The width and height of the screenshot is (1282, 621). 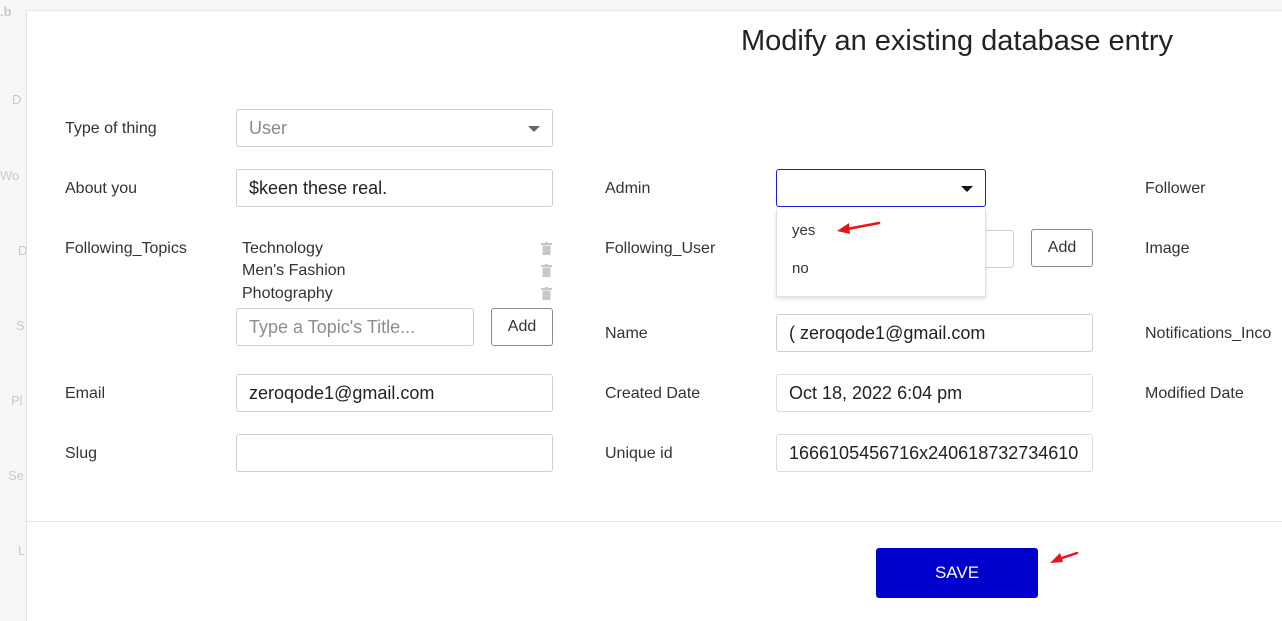 What do you see at coordinates (394, 128) in the screenshot?
I see `type-of-thing-select: User` at bounding box center [394, 128].